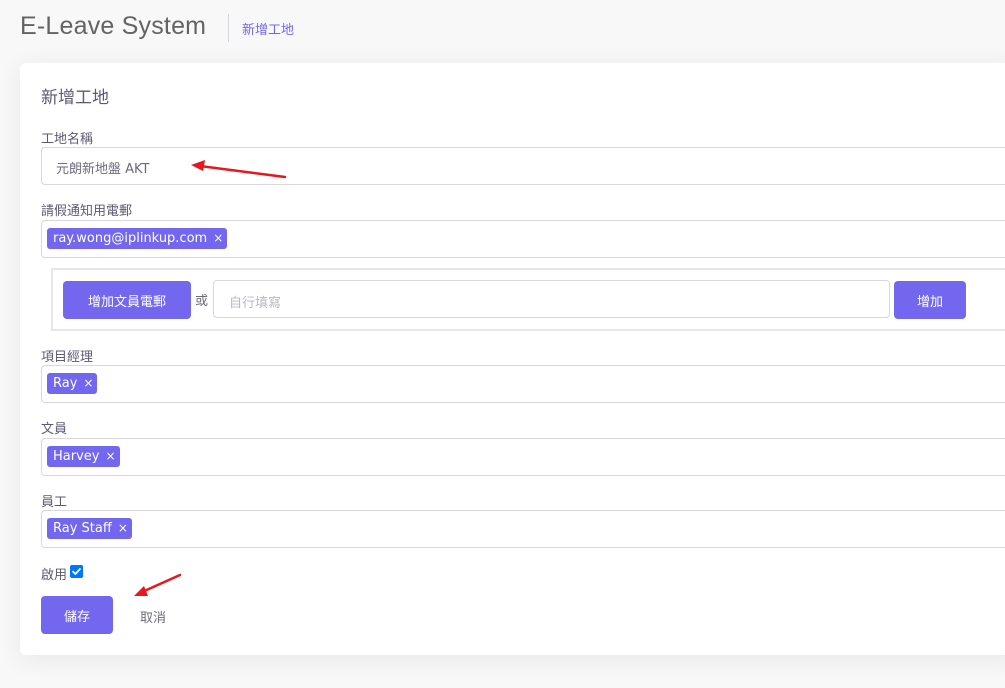 The width and height of the screenshot is (1005, 688). I want to click on site-name-input: 元朗新地盤 AKT, so click(523, 166).